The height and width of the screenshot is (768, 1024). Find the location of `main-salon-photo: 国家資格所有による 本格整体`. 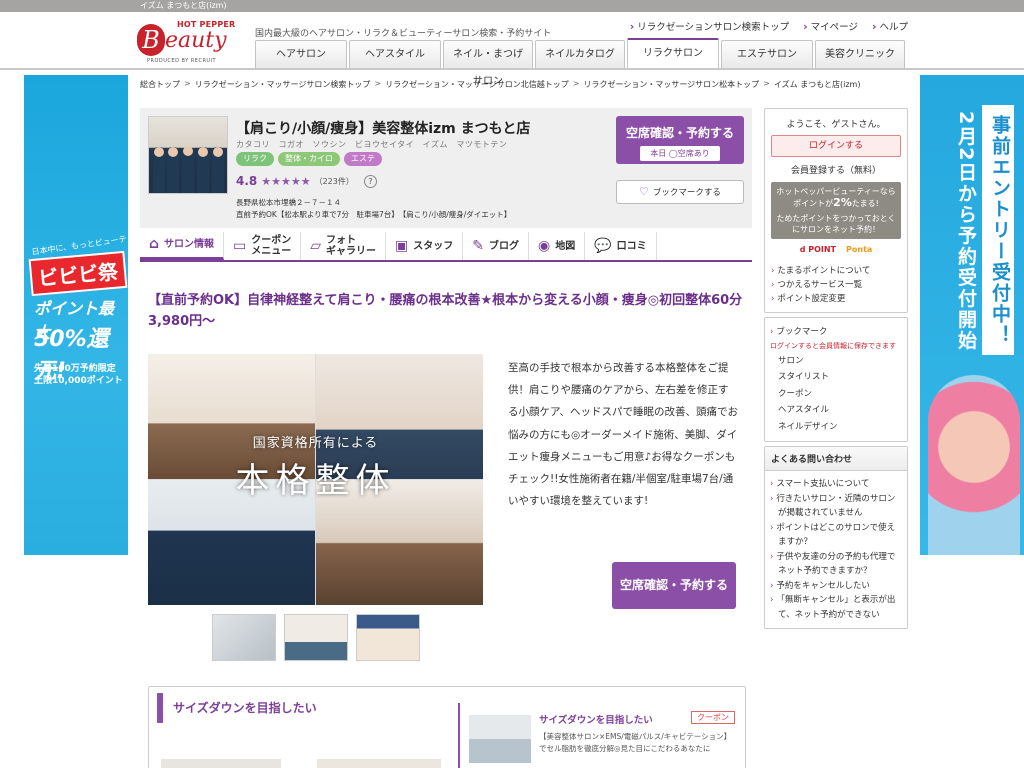

main-salon-photo: 国家資格所有による 本格整体 is located at coordinates (315, 479).